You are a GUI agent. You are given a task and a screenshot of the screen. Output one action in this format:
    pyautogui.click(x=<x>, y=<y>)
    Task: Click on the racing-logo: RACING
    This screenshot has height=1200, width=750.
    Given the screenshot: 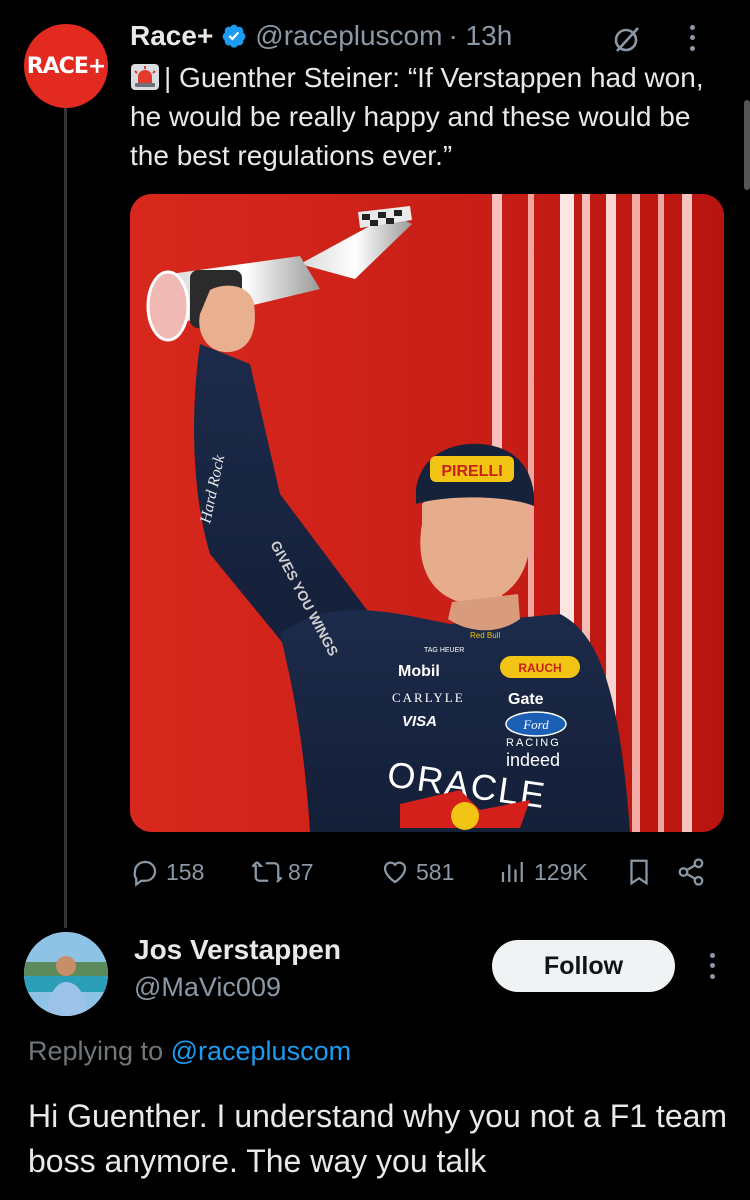 What is the action you would take?
    pyautogui.click(x=533, y=743)
    